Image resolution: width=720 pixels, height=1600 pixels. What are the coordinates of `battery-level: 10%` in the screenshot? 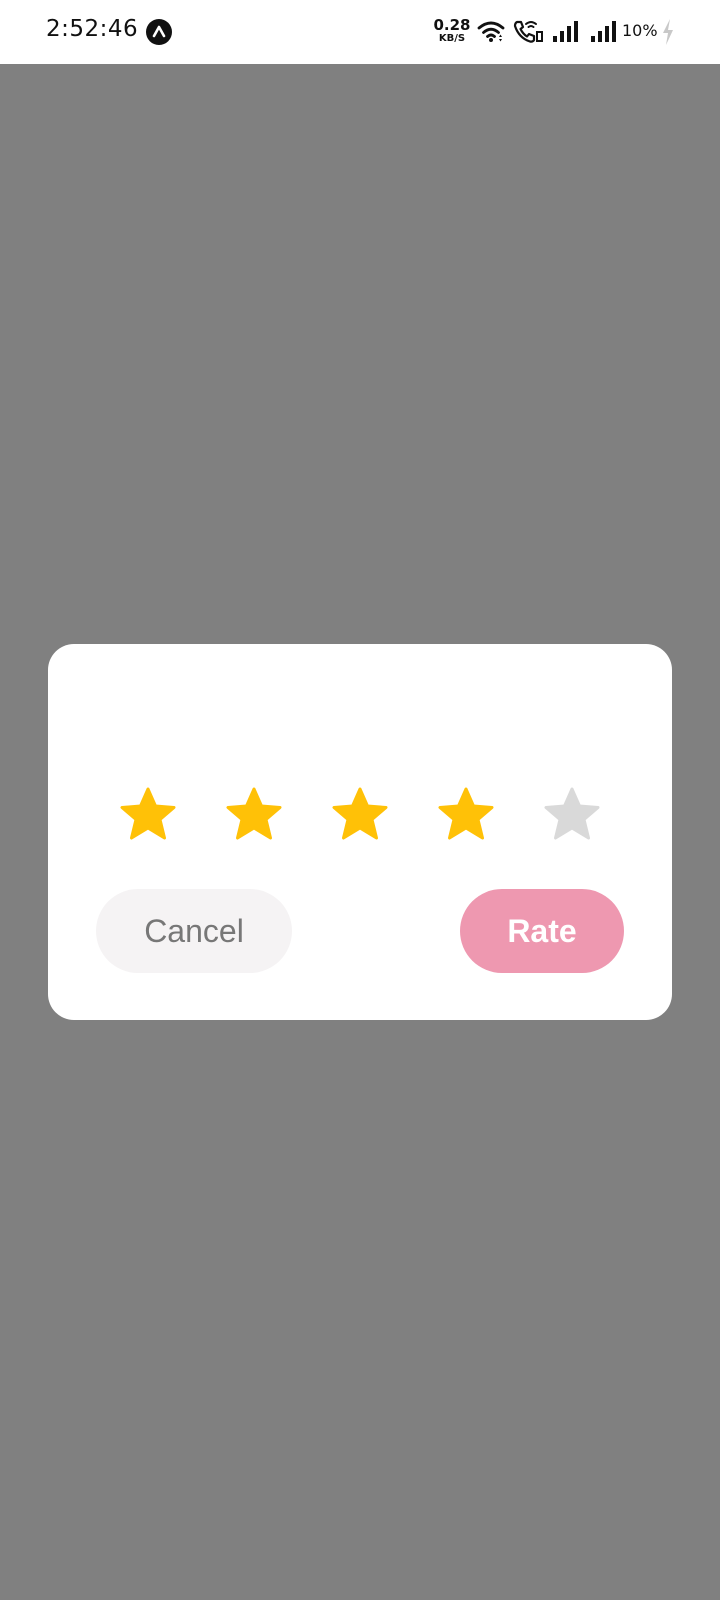 It's located at (640, 30).